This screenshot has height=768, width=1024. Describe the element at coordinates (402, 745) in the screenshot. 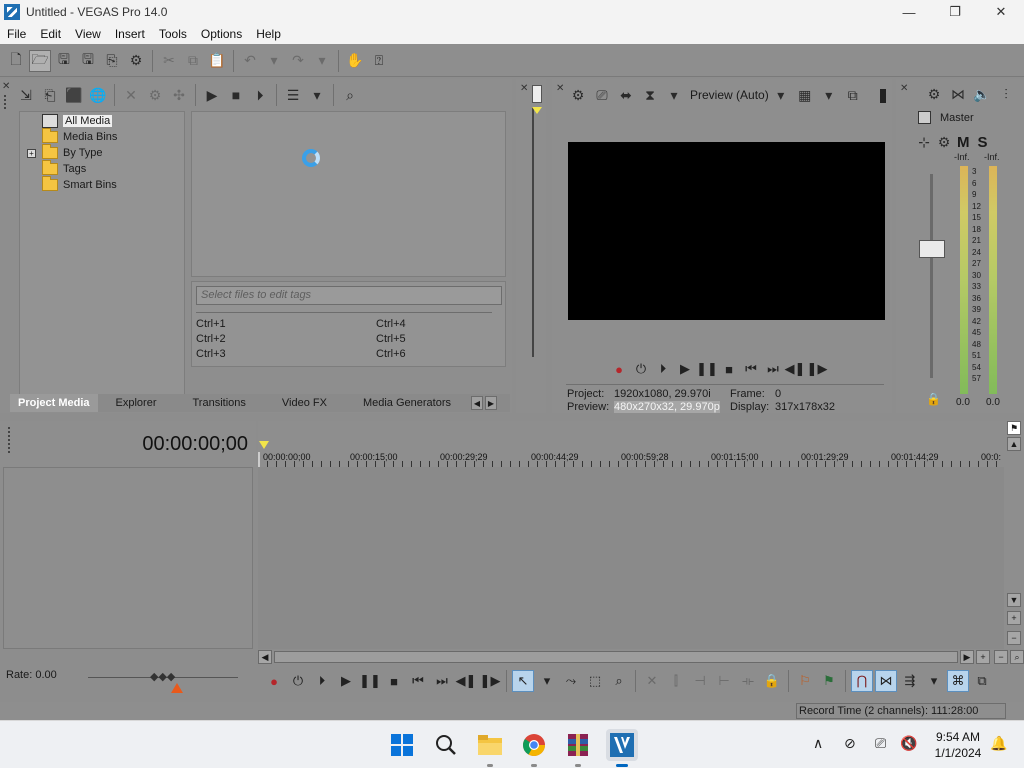

I see `start-button-windows-icon` at that location.